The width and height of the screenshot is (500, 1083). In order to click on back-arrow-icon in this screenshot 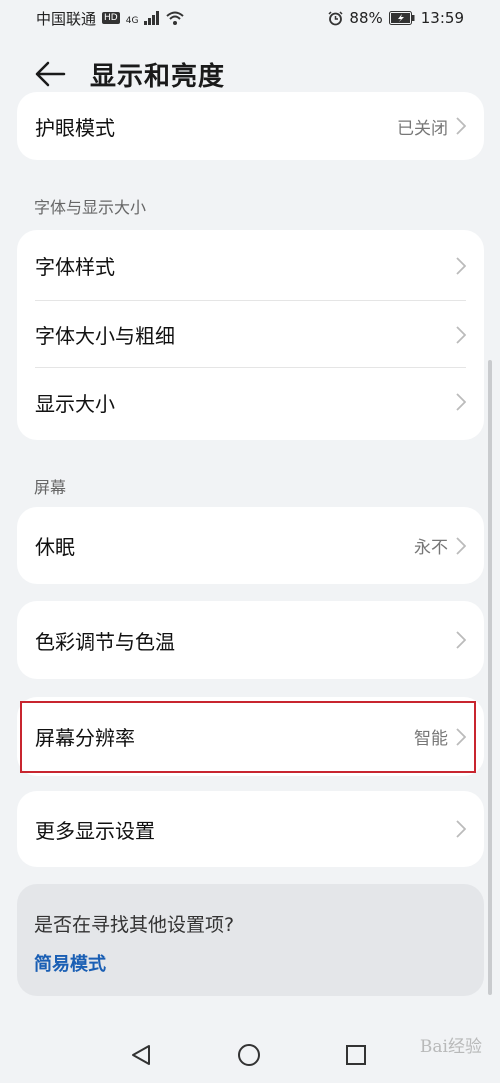, I will do `click(50, 74)`.